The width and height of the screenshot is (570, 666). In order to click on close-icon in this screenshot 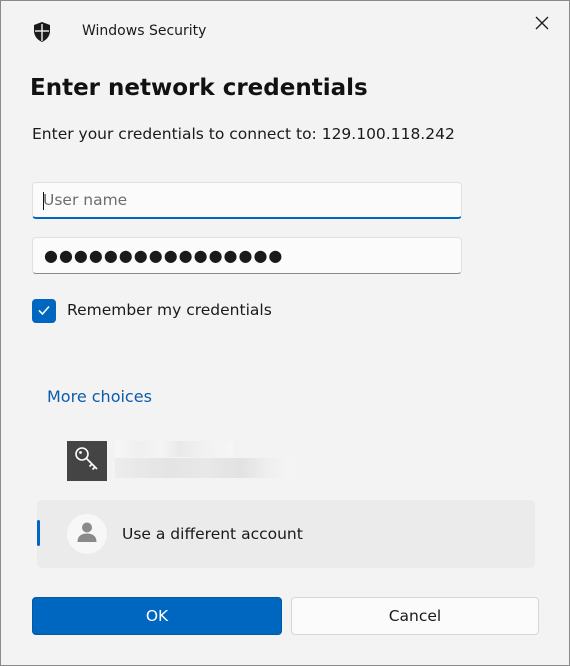, I will do `click(542, 24)`.